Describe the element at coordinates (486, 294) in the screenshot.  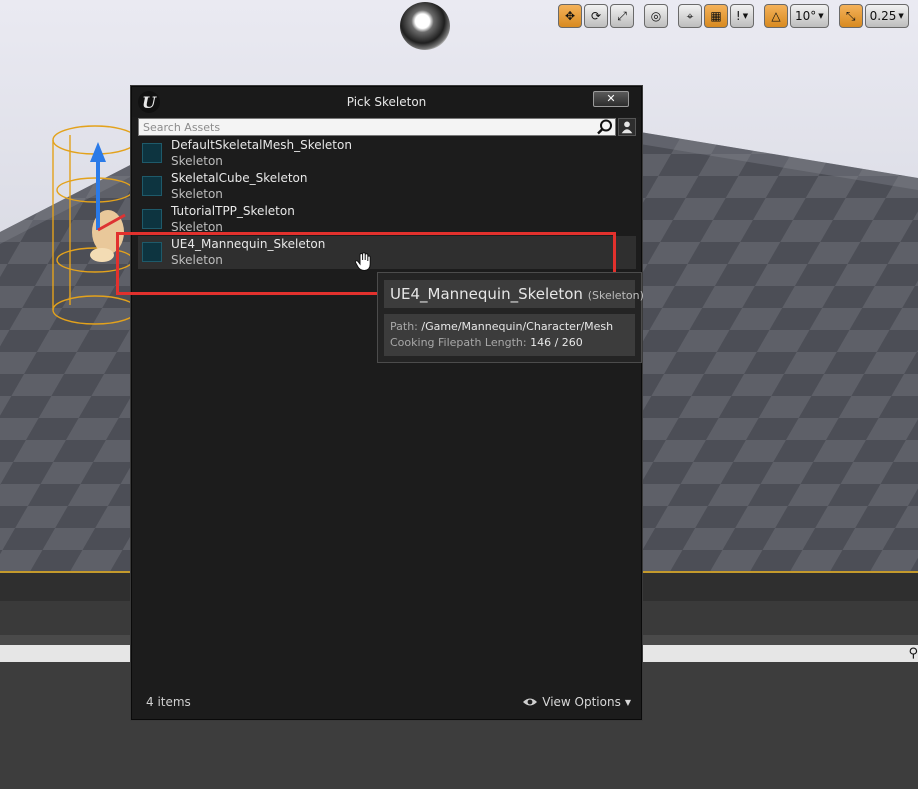
I see `tooltip-asset-name: UE4_Mannequin_Skeleton` at that location.